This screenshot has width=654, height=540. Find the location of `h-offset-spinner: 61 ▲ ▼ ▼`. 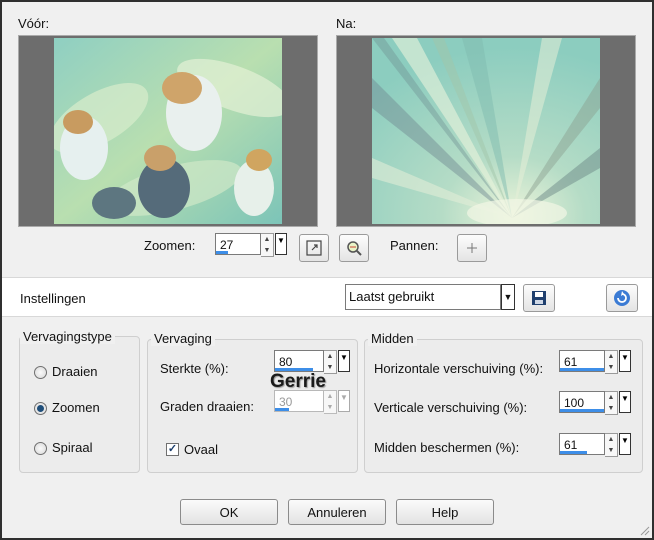

h-offset-spinner: 61 ▲ ▼ ▼ is located at coordinates (595, 362).